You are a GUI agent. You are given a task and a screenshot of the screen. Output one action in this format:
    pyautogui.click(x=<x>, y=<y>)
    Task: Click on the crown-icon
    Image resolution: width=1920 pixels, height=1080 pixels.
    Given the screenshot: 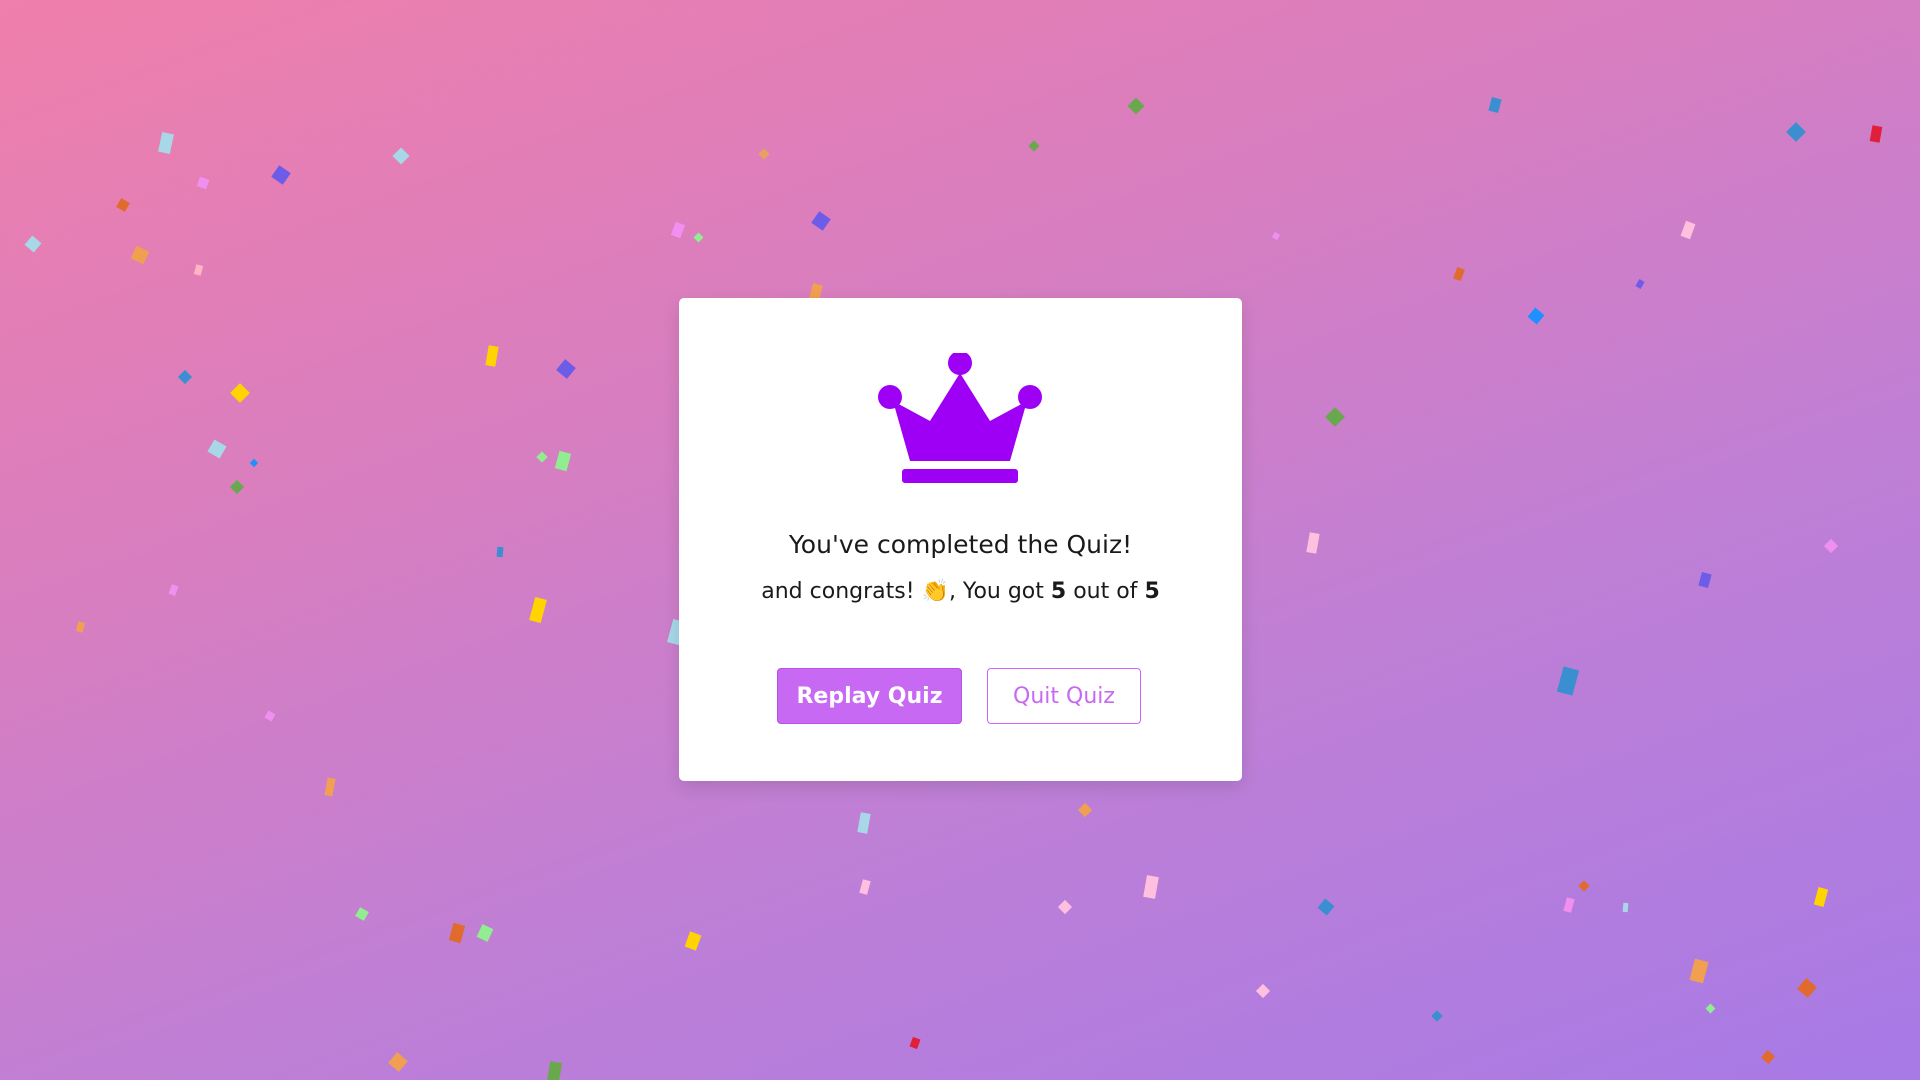 What is the action you would take?
    pyautogui.click(x=960, y=418)
    